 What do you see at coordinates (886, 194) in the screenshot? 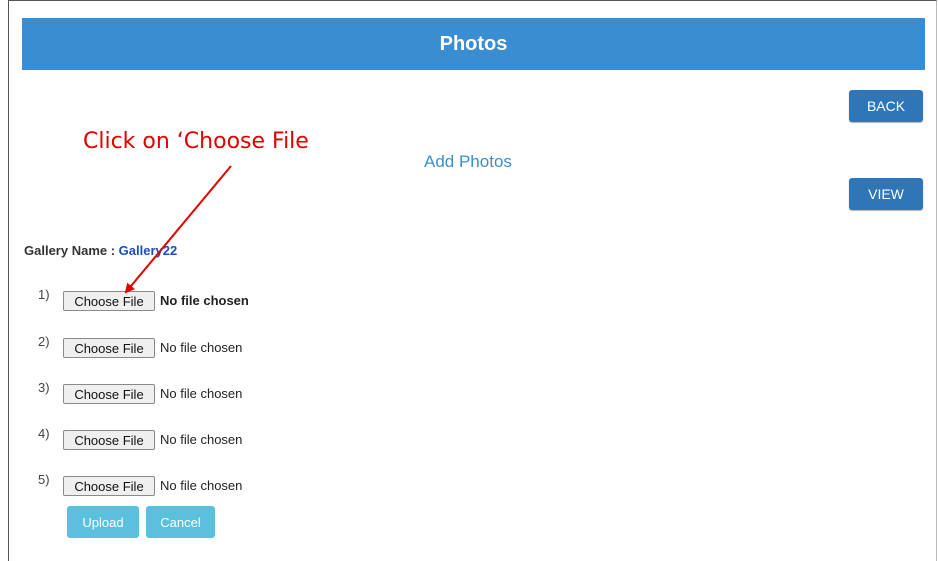
I see `view-button: VIEW` at bounding box center [886, 194].